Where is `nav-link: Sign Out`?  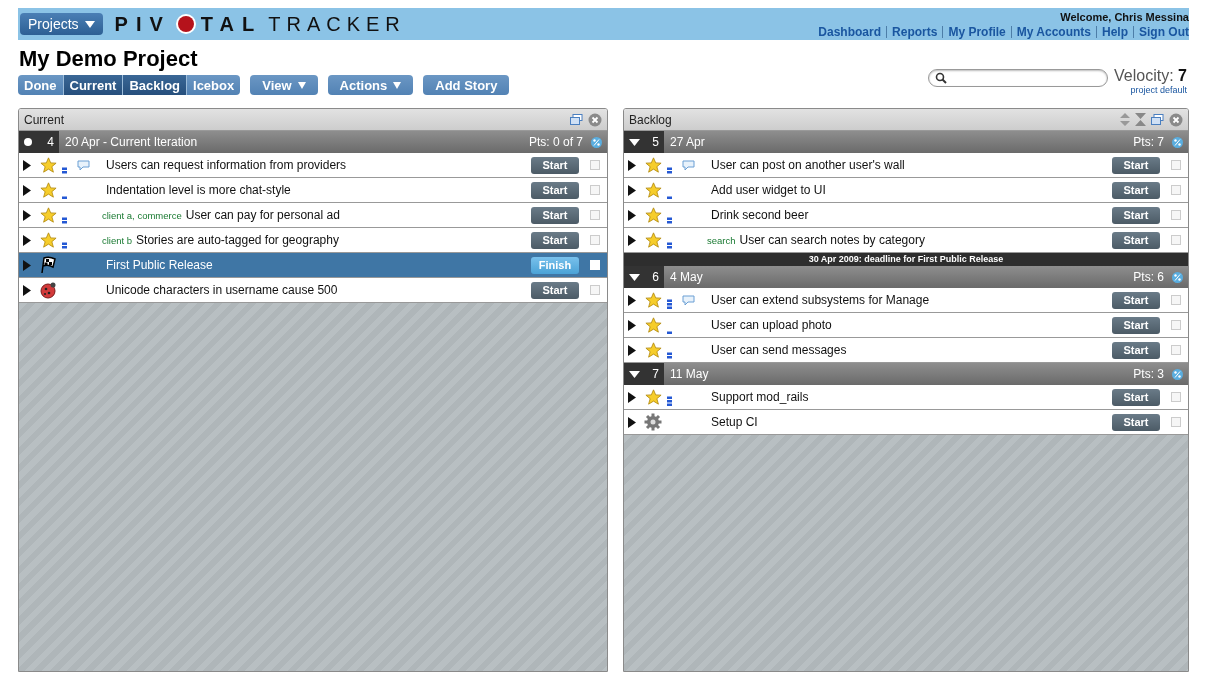
nav-link: Sign Out is located at coordinates (1161, 31).